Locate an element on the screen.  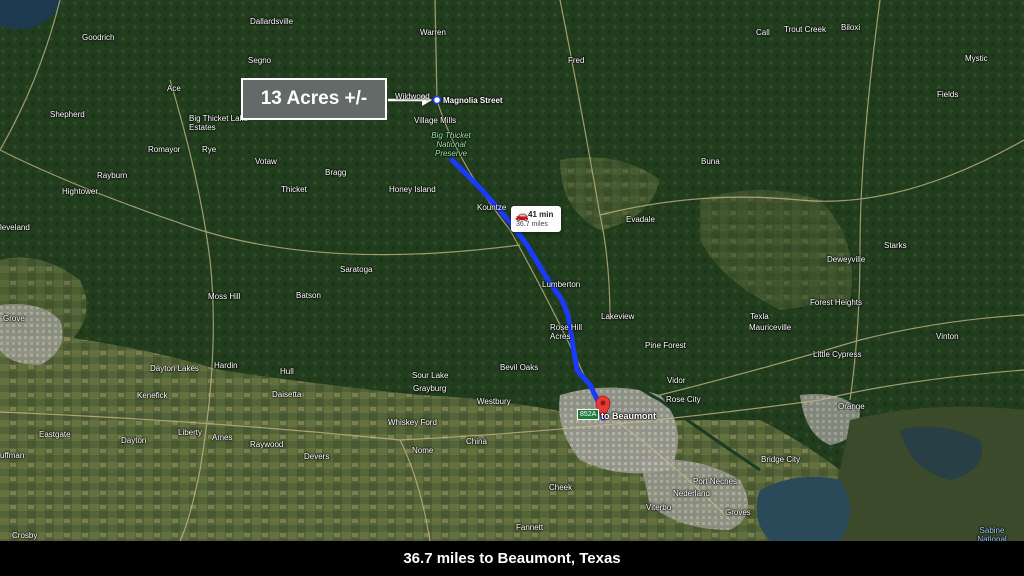
place-label: Warren is located at coordinates (433, 32).